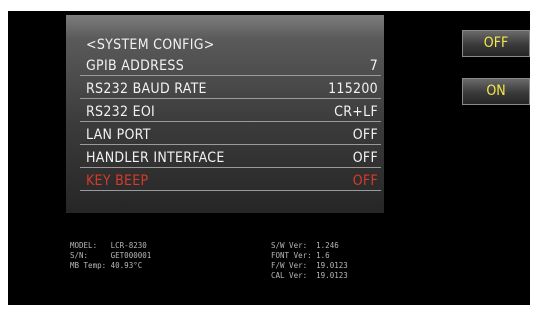  What do you see at coordinates (332, 275) in the screenshot?
I see `cal-ver-value: 19.0123` at bounding box center [332, 275].